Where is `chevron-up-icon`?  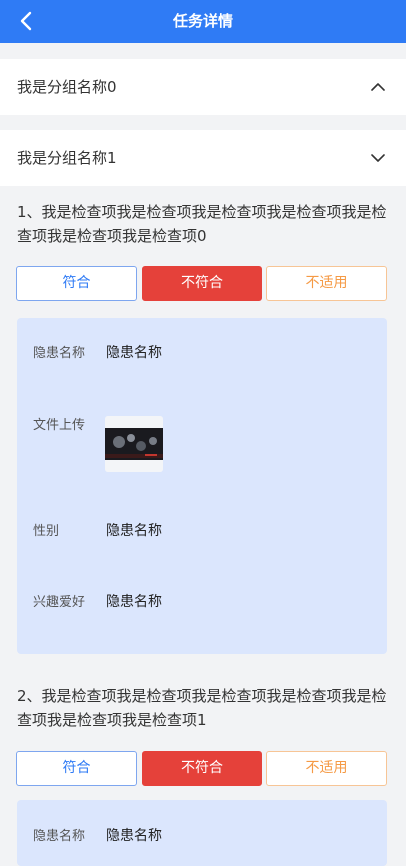 chevron-up-icon is located at coordinates (378, 87).